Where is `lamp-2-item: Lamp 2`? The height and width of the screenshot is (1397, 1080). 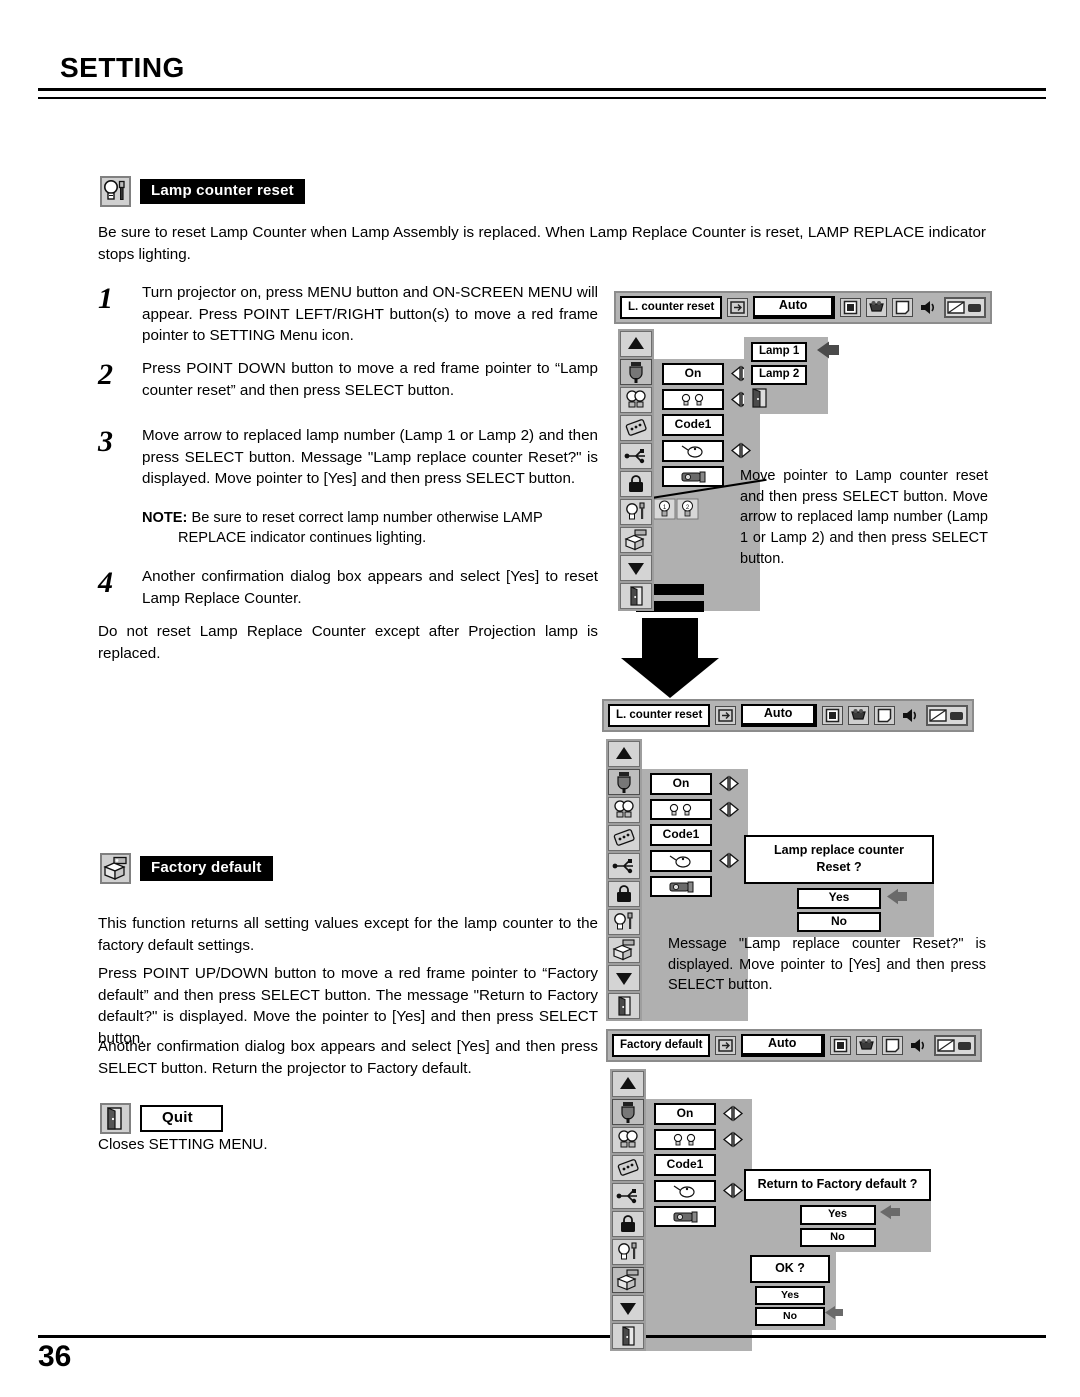 lamp-2-item: Lamp 2 is located at coordinates (779, 375).